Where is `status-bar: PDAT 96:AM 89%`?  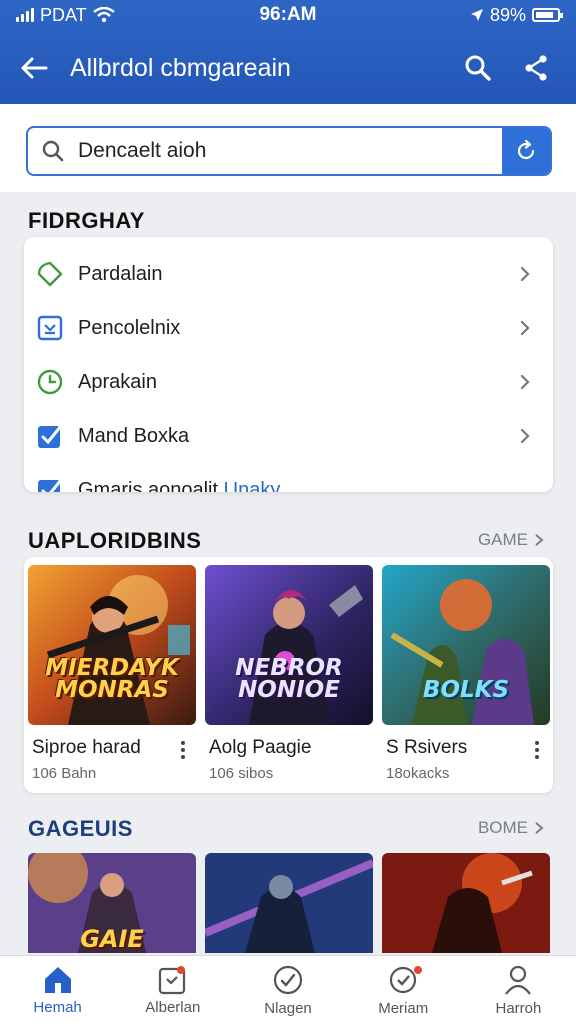
status-bar: PDAT 96:AM 89% is located at coordinates (288, 15).